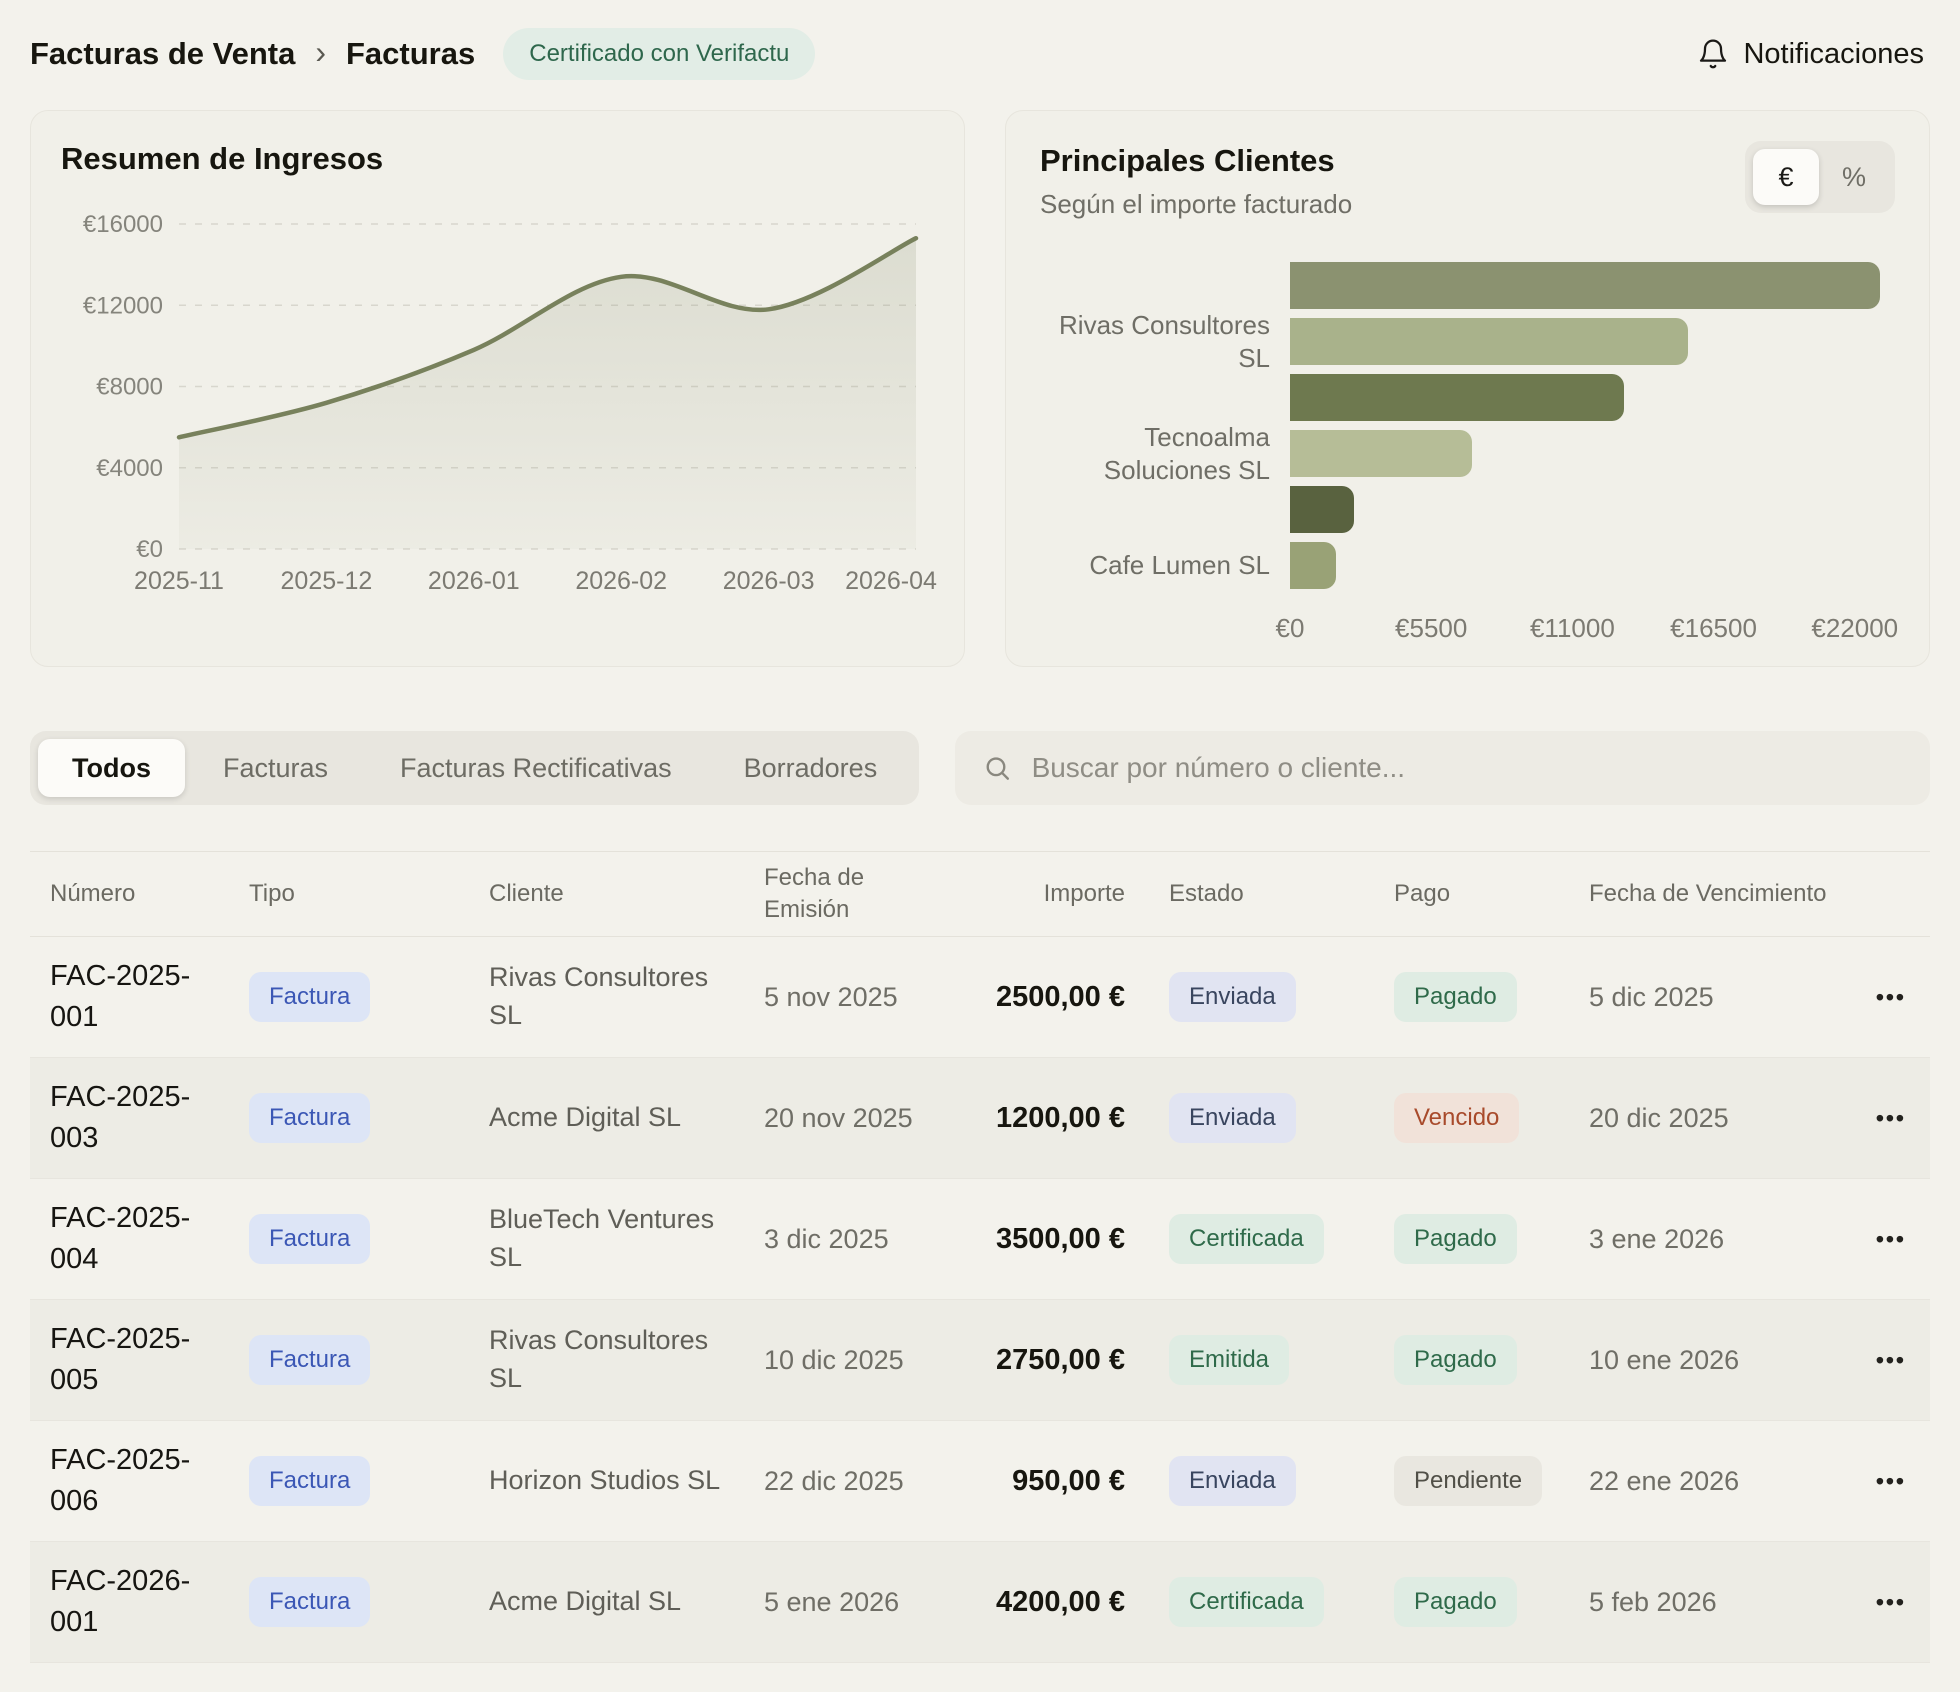 This screenshot has width=1960, height=1692. What do you see at coordinates (275, 768) in the screenshot?
I see `tab-facturas: Facturas` at bounding box center [275, 768].